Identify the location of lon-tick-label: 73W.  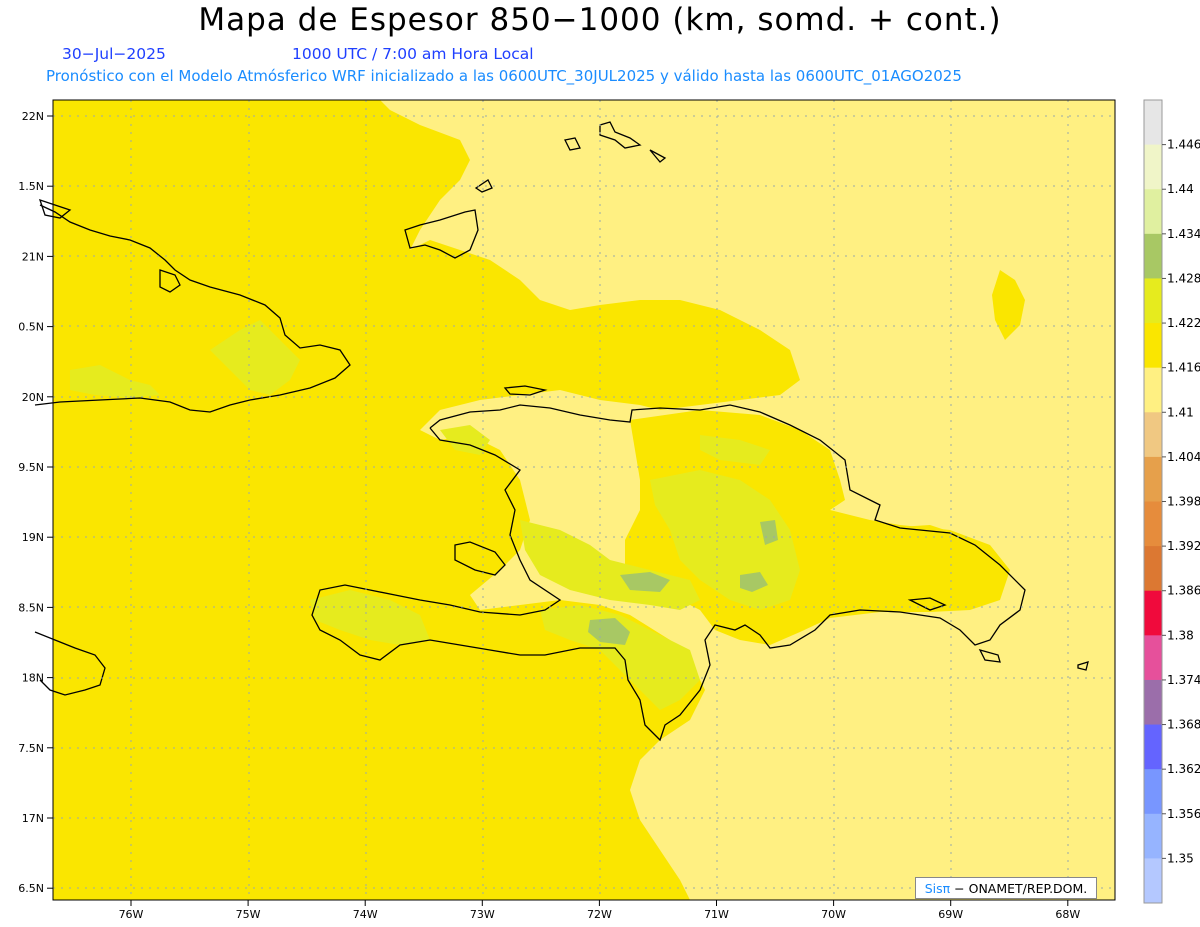
(482, 914).